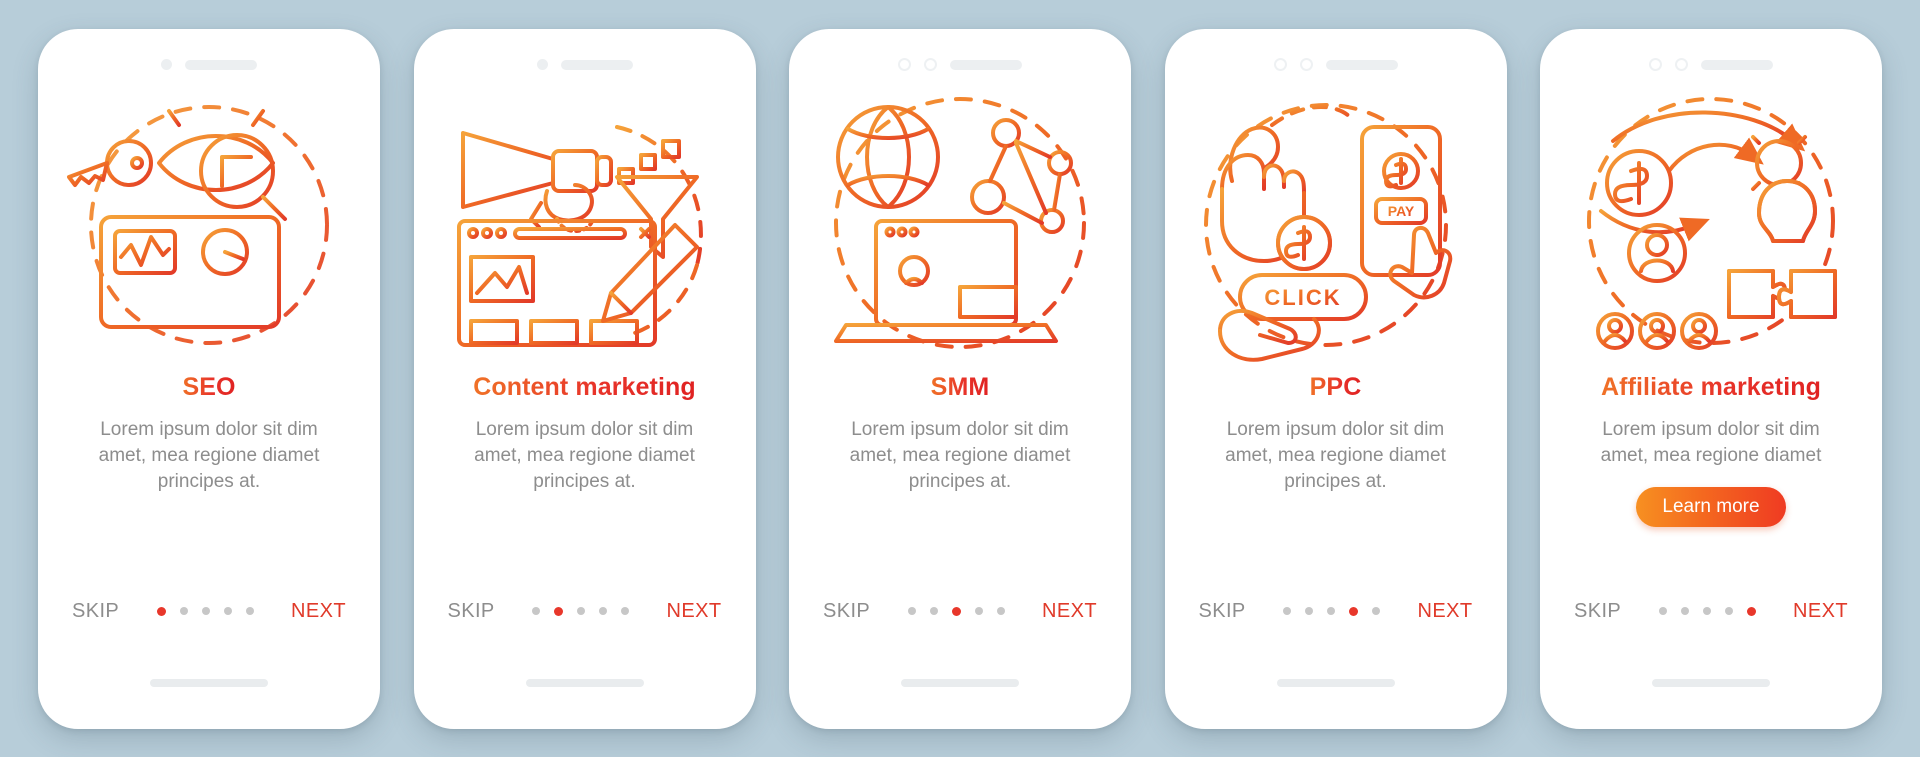 The height and width of the screenshot is (757, 1920). I want to click on screen-title: Affiliate marketing, so click(1710, 386).